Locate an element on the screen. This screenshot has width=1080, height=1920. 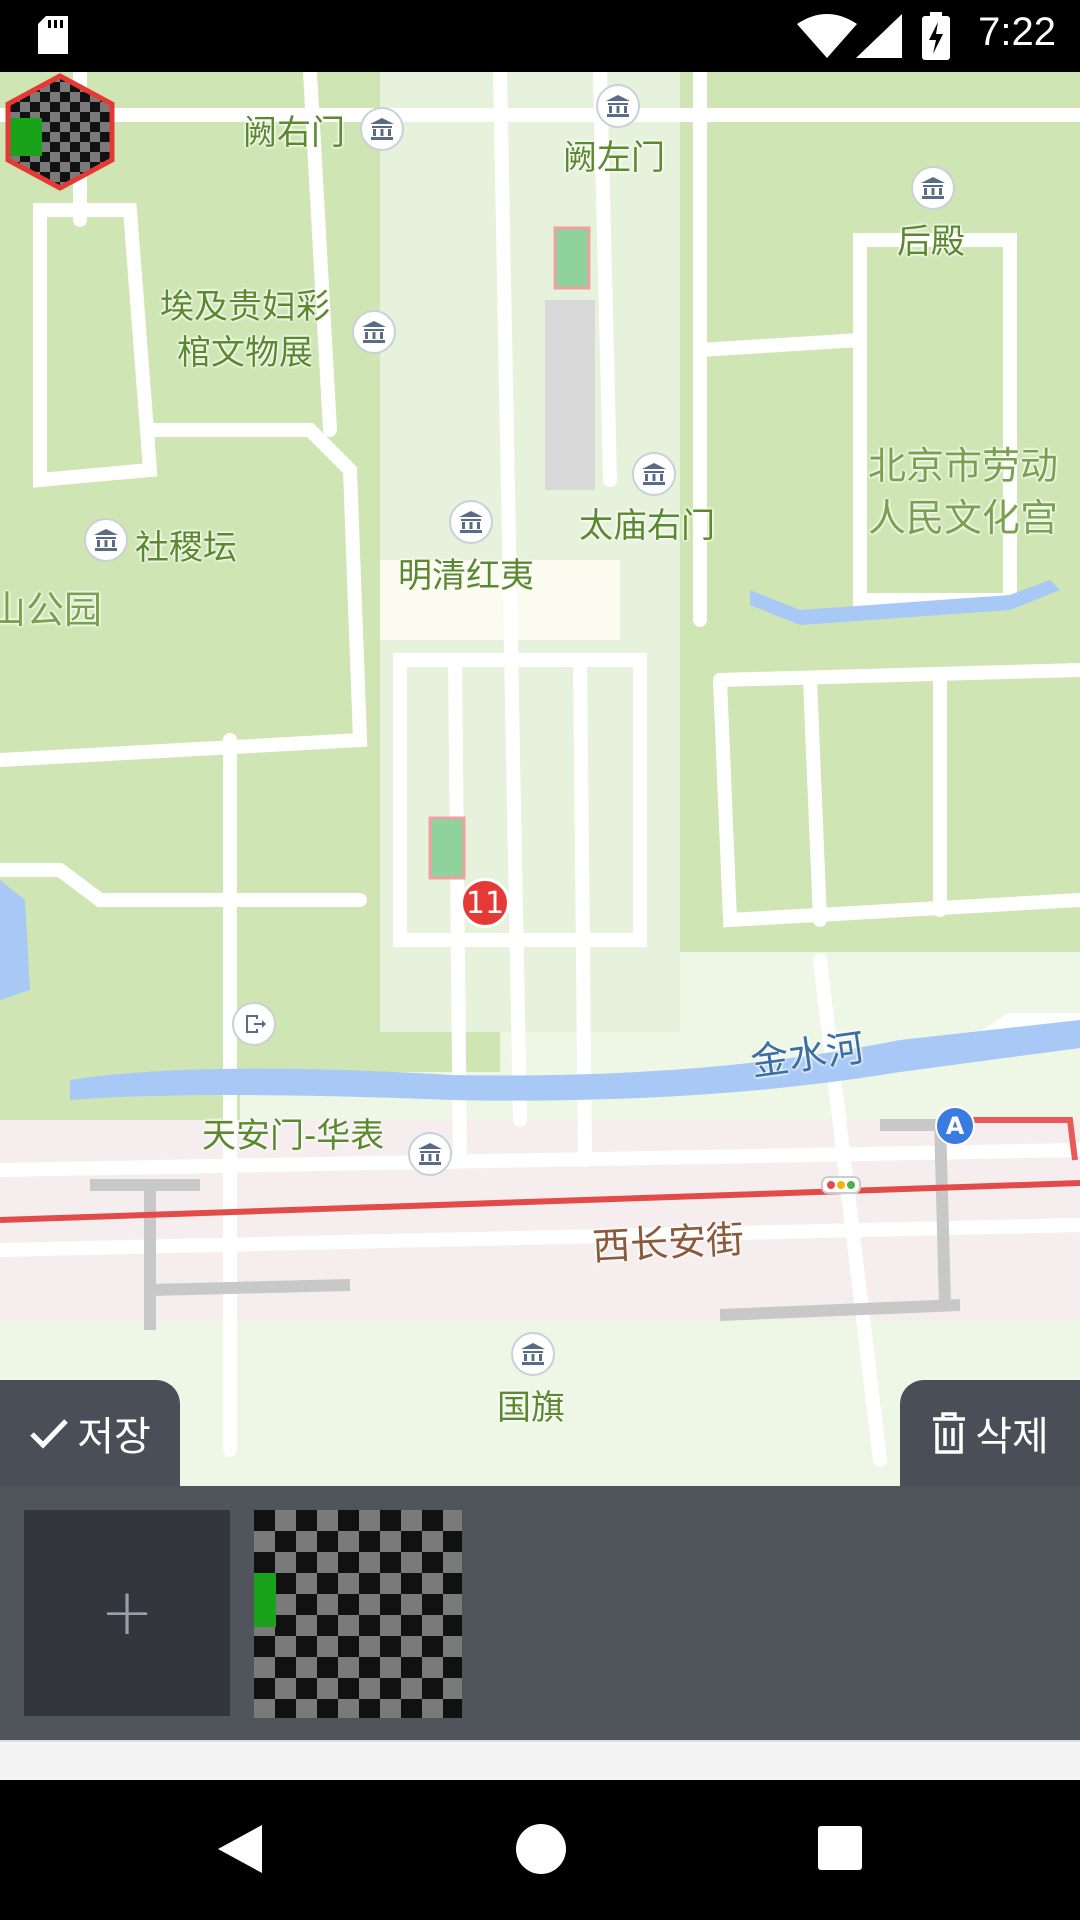
marker-count-badge: 11 is located at coordinates (485, 903).